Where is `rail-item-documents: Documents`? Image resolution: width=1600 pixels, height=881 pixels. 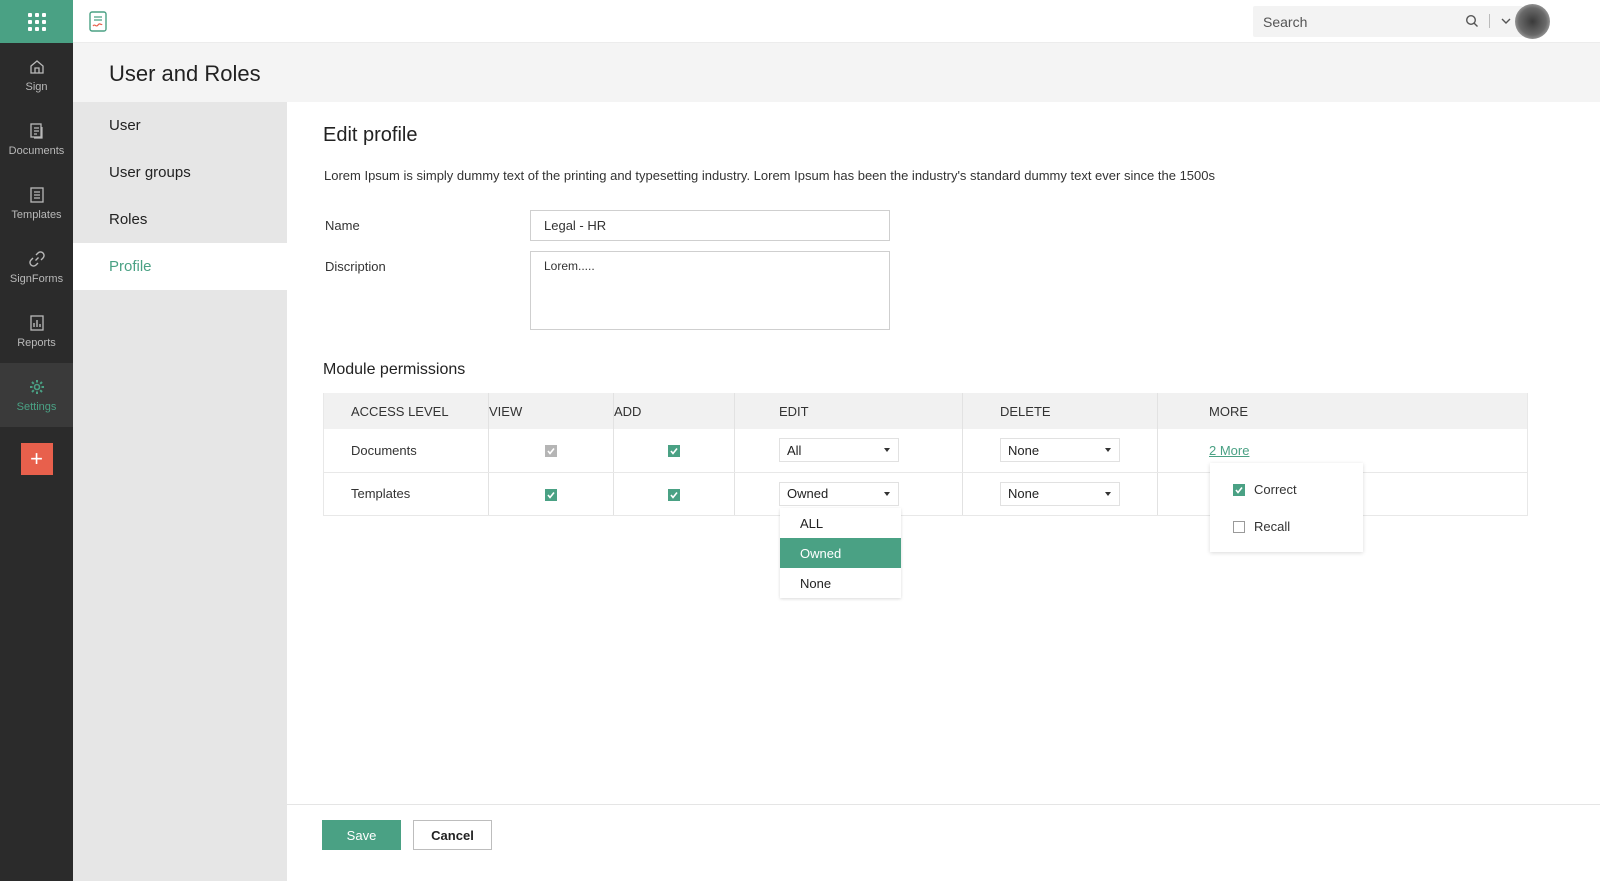
rail-item-documents: Documents is located at coordinates (36, 139).